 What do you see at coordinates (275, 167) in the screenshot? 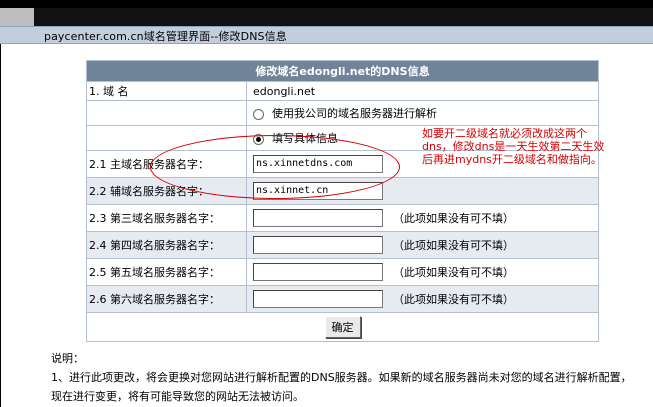
I see `annotation-ellipse` at bounding box center [275, 167].